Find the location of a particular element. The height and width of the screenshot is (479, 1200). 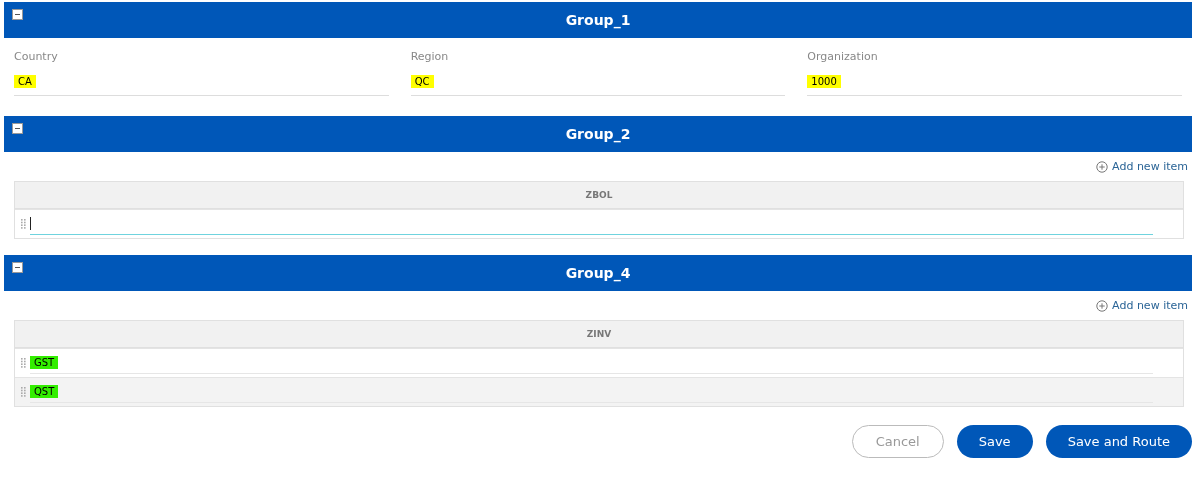

field-value: QC is located at coordinates (422, 81).